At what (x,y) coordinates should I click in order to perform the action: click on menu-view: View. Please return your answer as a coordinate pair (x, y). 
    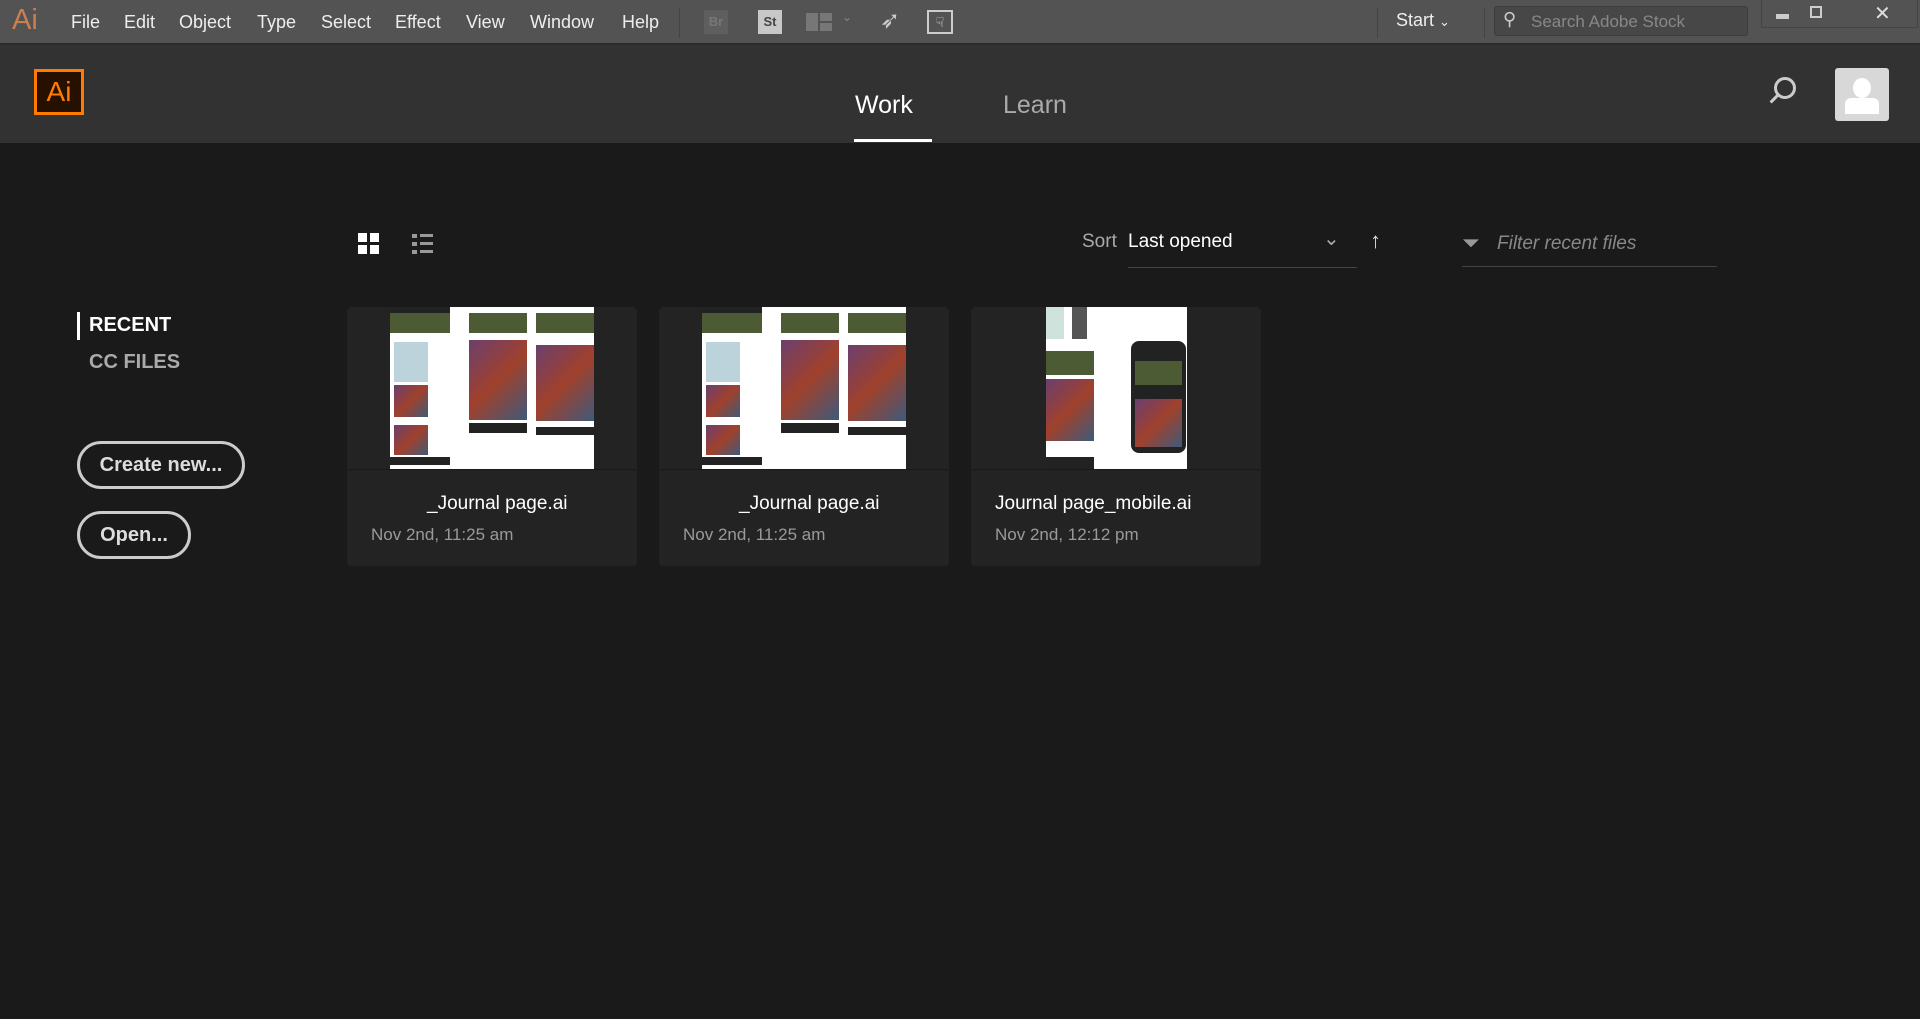
    Looking at the image, I should click on (485, 22).